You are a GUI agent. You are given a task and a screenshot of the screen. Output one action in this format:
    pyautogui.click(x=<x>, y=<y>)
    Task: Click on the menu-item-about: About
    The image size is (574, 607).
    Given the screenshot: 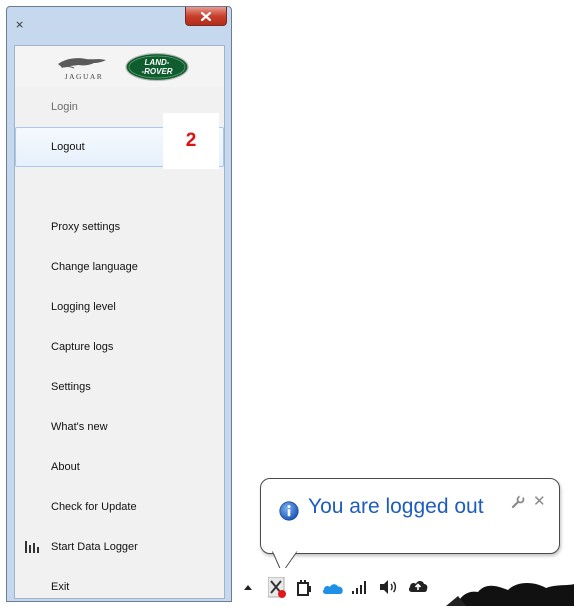 What is the action you would take?
    pyautogui.click(x=119, y=467)
    